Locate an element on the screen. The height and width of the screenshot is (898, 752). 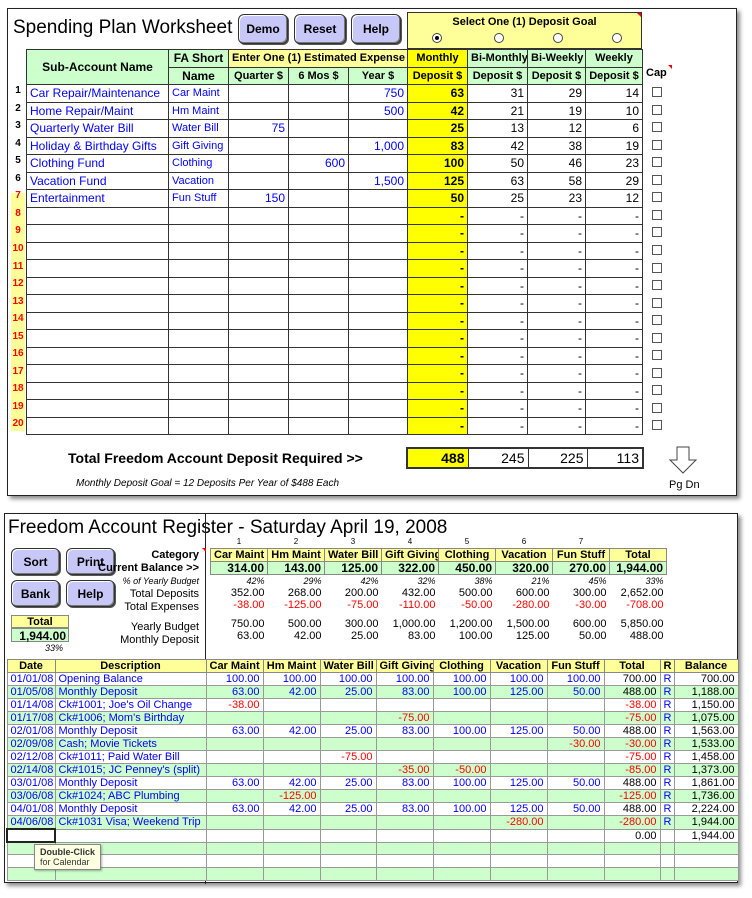
column-header: Car Maint is located at coordinates (234, 666).